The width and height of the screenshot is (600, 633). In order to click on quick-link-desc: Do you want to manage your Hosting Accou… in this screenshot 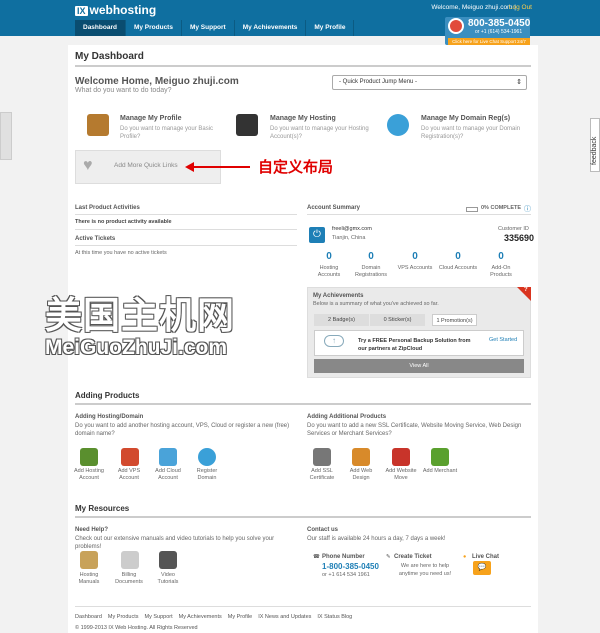, I will do `click(319, 133)`.